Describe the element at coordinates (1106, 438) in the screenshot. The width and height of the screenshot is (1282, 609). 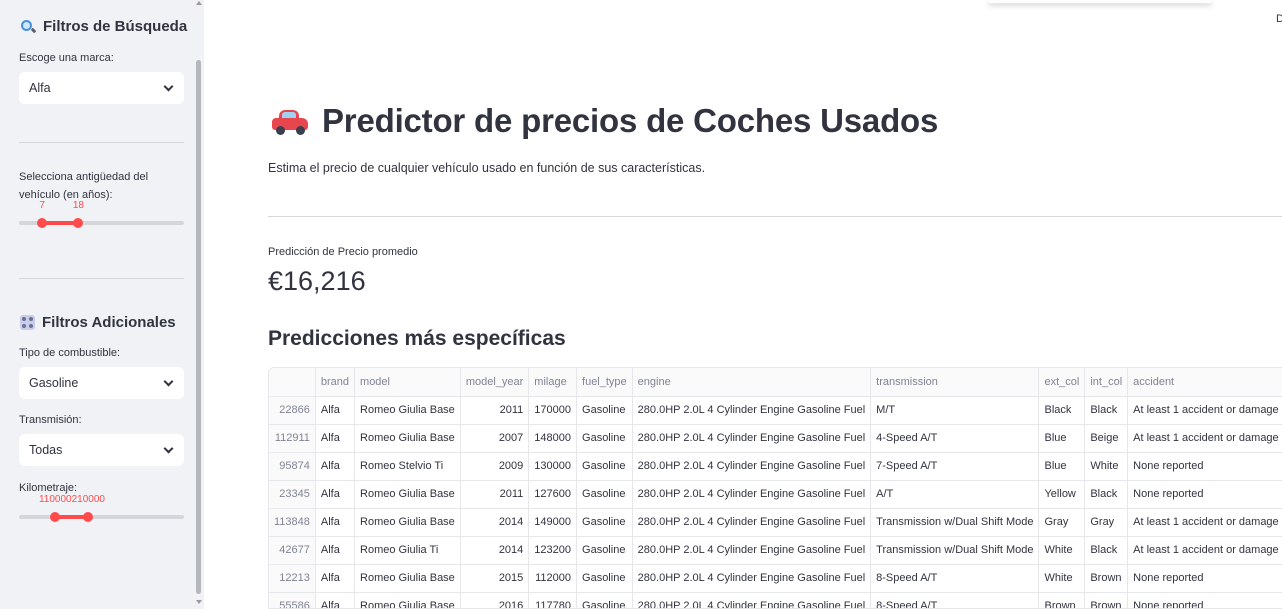
I see `table-cell: Beige` at that location.